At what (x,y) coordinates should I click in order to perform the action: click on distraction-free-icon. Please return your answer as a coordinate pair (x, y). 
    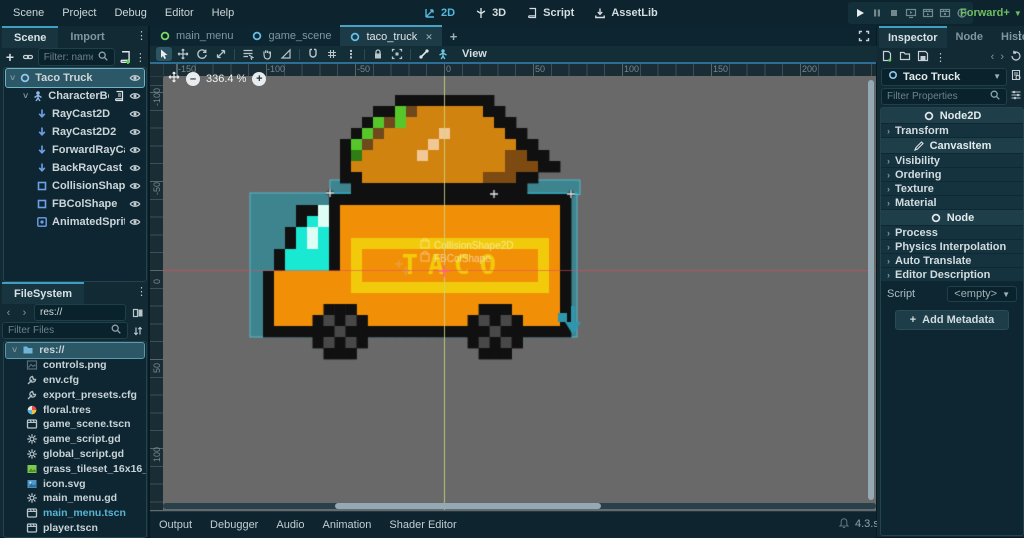
    Looking at the image, I should click on (864, 37).